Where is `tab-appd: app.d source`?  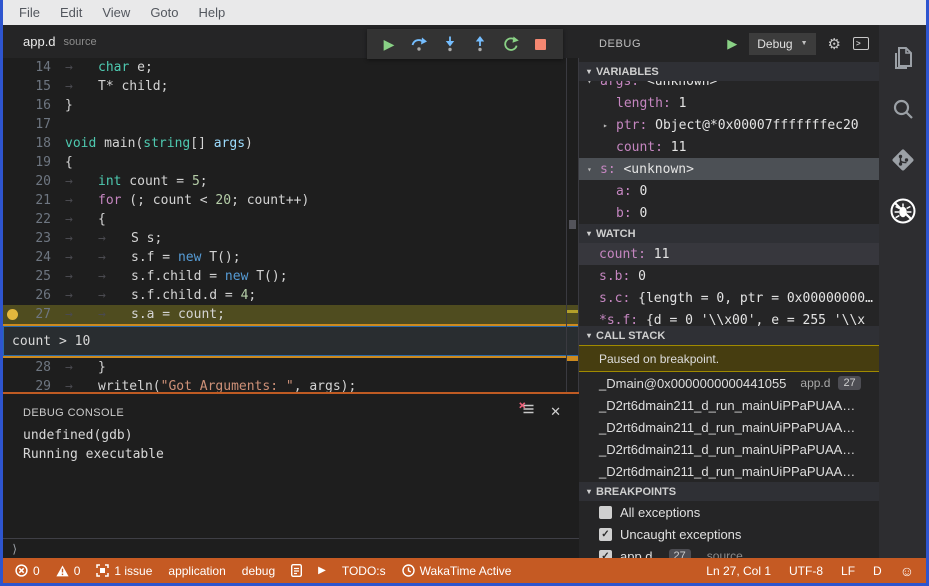
tab-appd: app.d source is located at coordinates (60, 41).